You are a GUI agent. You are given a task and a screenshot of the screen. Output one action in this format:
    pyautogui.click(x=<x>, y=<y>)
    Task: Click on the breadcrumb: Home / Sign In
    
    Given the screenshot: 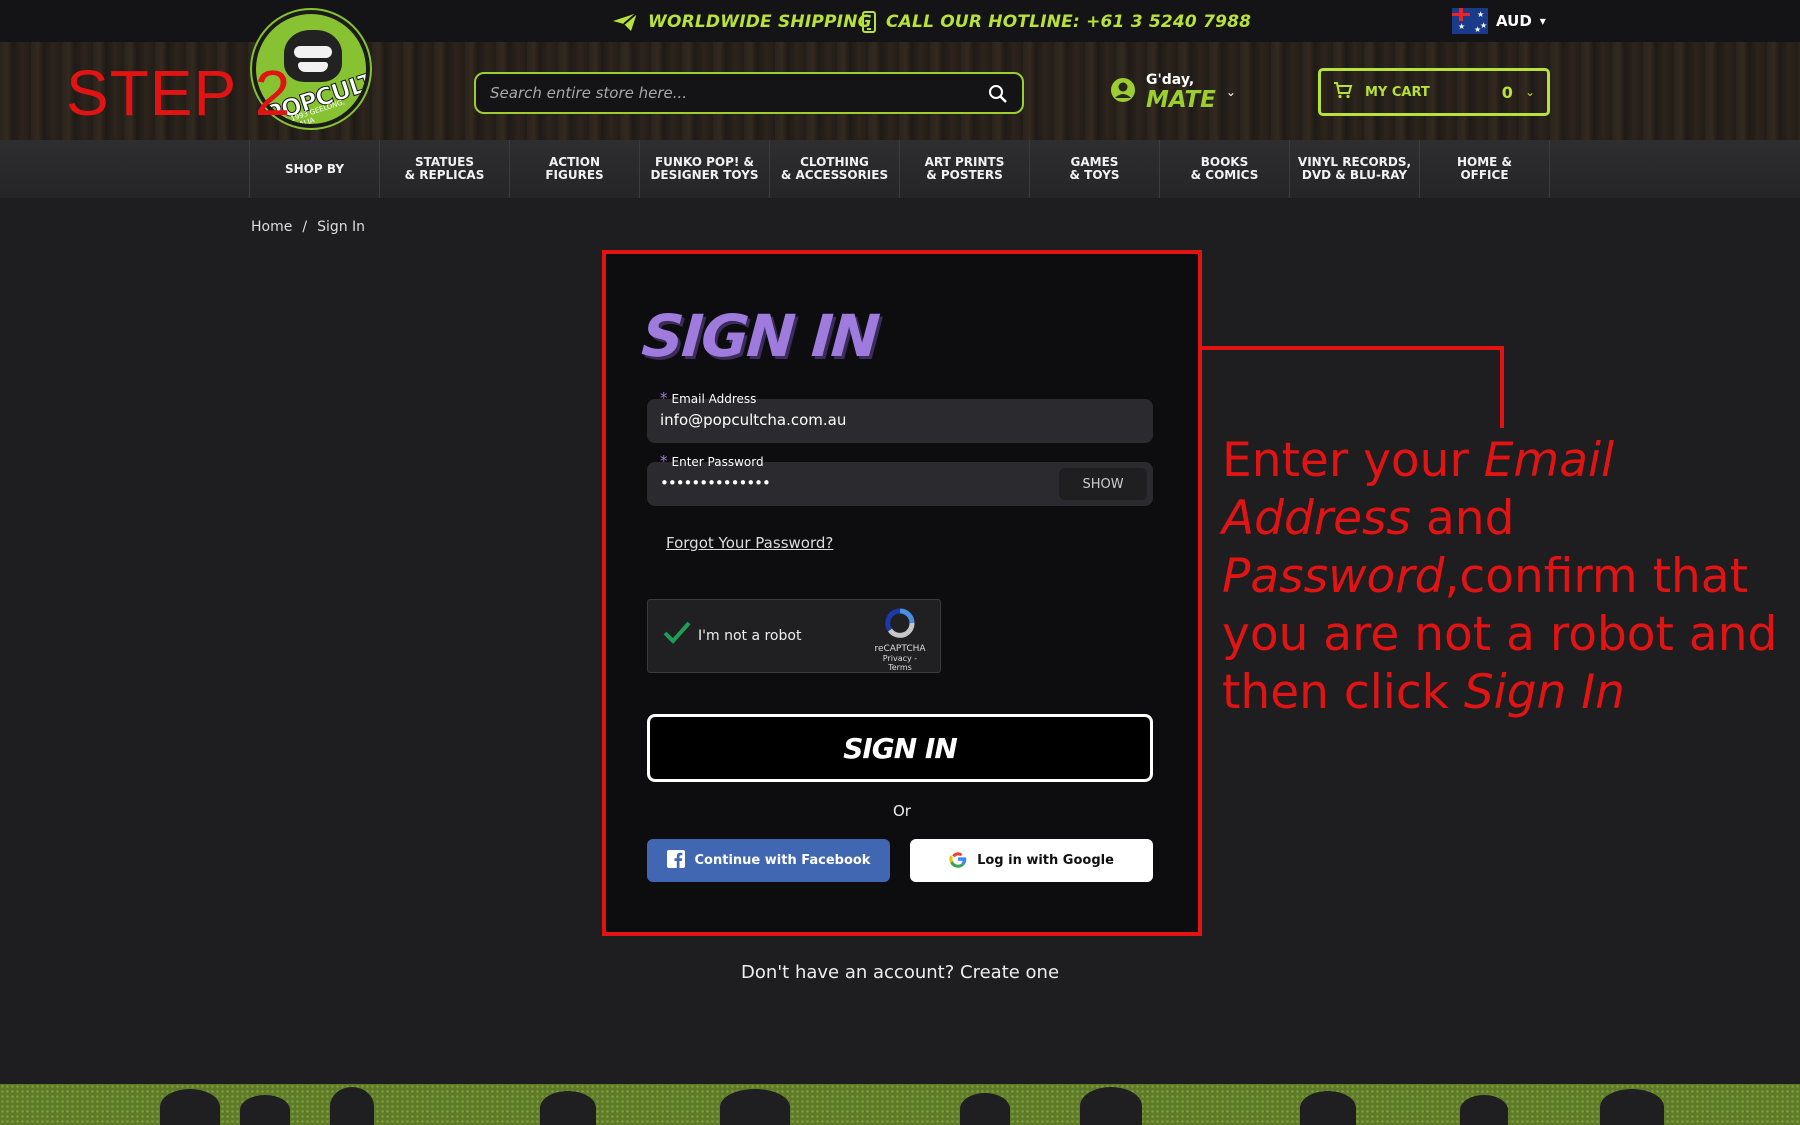 What is the action you would take?
    pyautogui.click(x=308, y=227)
    